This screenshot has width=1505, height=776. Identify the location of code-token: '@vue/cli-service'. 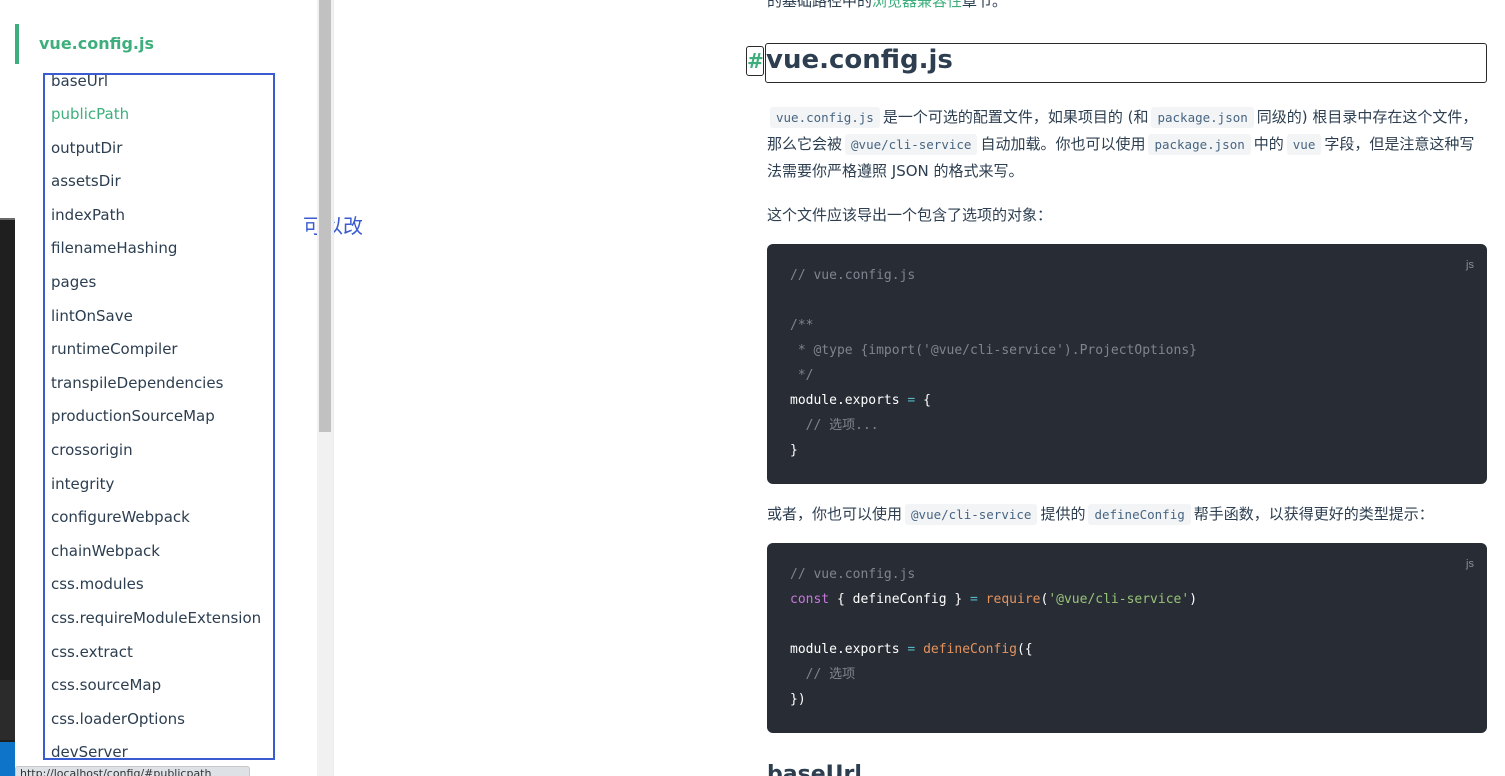
(1119, 599).